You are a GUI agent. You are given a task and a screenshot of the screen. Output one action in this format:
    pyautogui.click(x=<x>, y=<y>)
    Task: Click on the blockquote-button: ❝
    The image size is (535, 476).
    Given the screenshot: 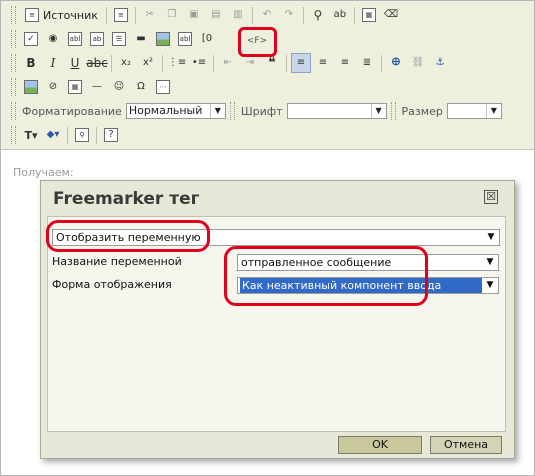 What is the action you would take?
    pyautogui.click(x=272, y=63)
    